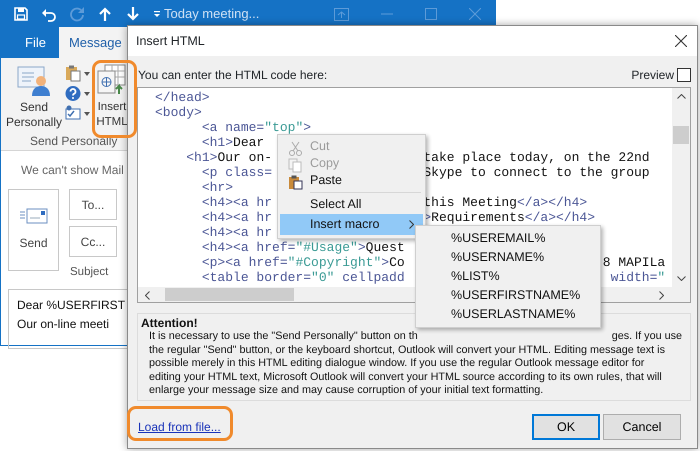  I want to click on send-button: Send, so click(33, 230).